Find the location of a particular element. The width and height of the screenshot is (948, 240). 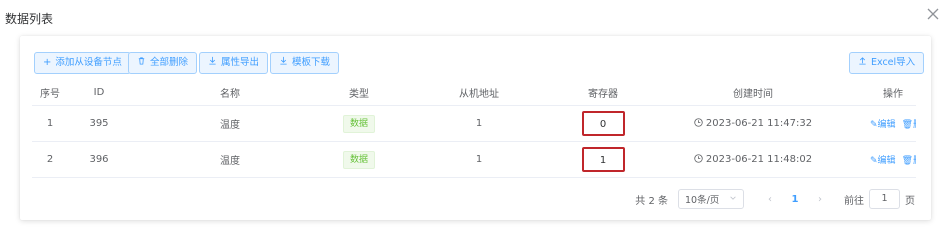

page-unit-label: 页 is located at coordinates (910, 201).